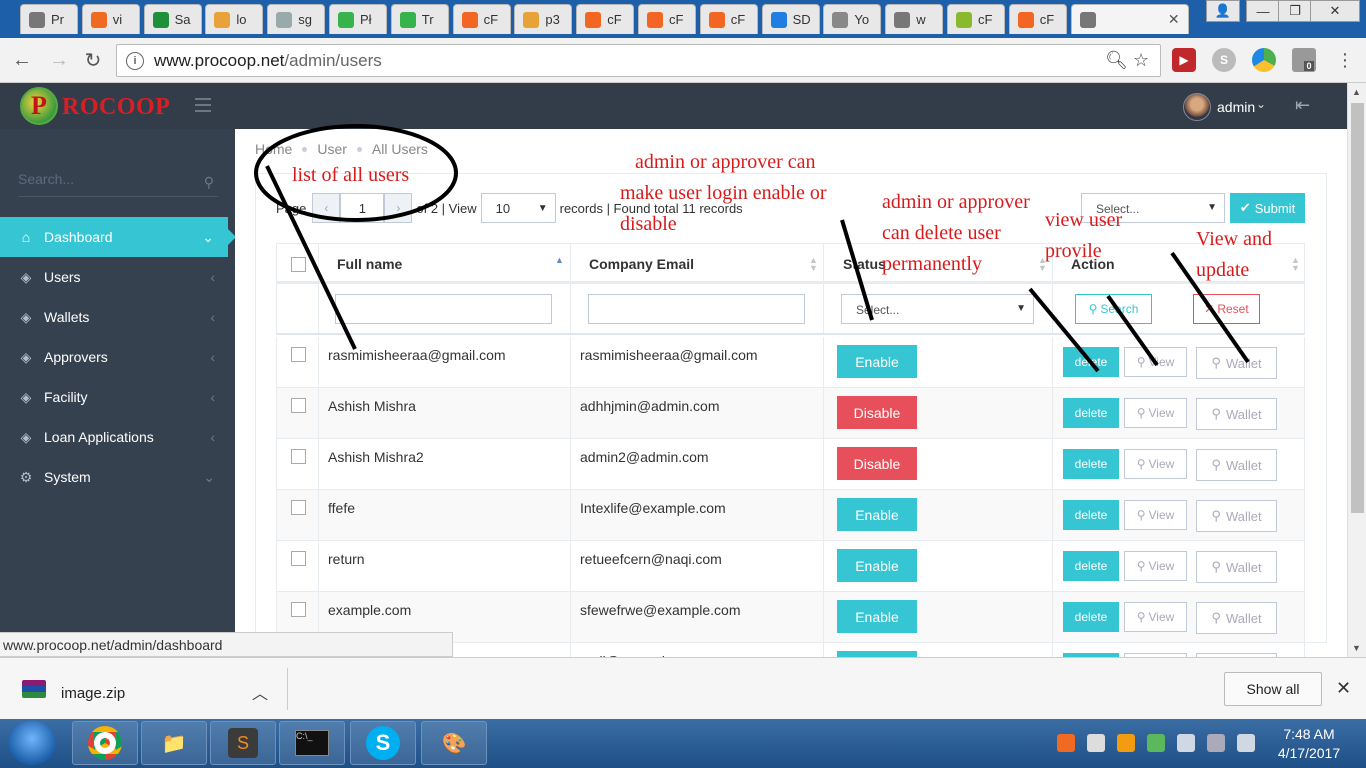 The width and height of the screenshot is (1366, 768). Describe the element at coordinates (937, 309) in the screenshot. I see `status-filter-select: Select... ▼` at that location.